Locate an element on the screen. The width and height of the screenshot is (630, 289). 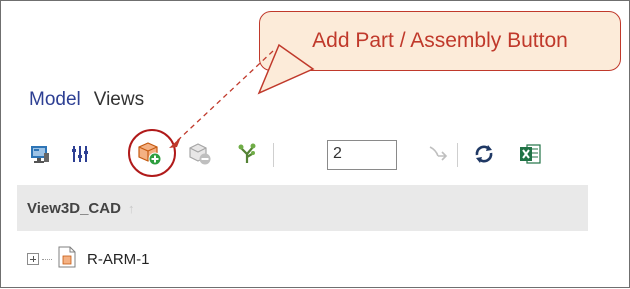
column-header: View3D_CAD ↑ is located at coordinates (302, 208).